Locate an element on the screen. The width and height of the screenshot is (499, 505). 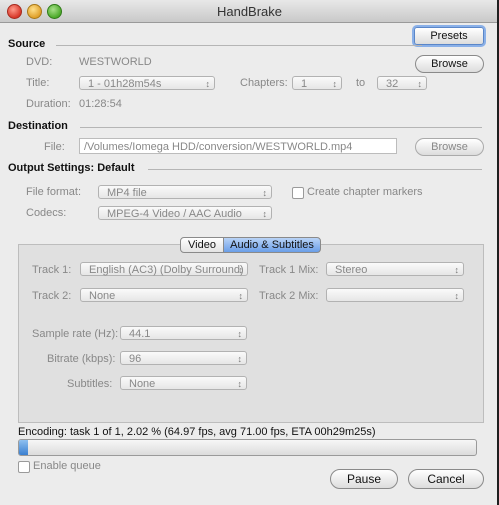
track2-value: None is located at coordinates (102, 296).